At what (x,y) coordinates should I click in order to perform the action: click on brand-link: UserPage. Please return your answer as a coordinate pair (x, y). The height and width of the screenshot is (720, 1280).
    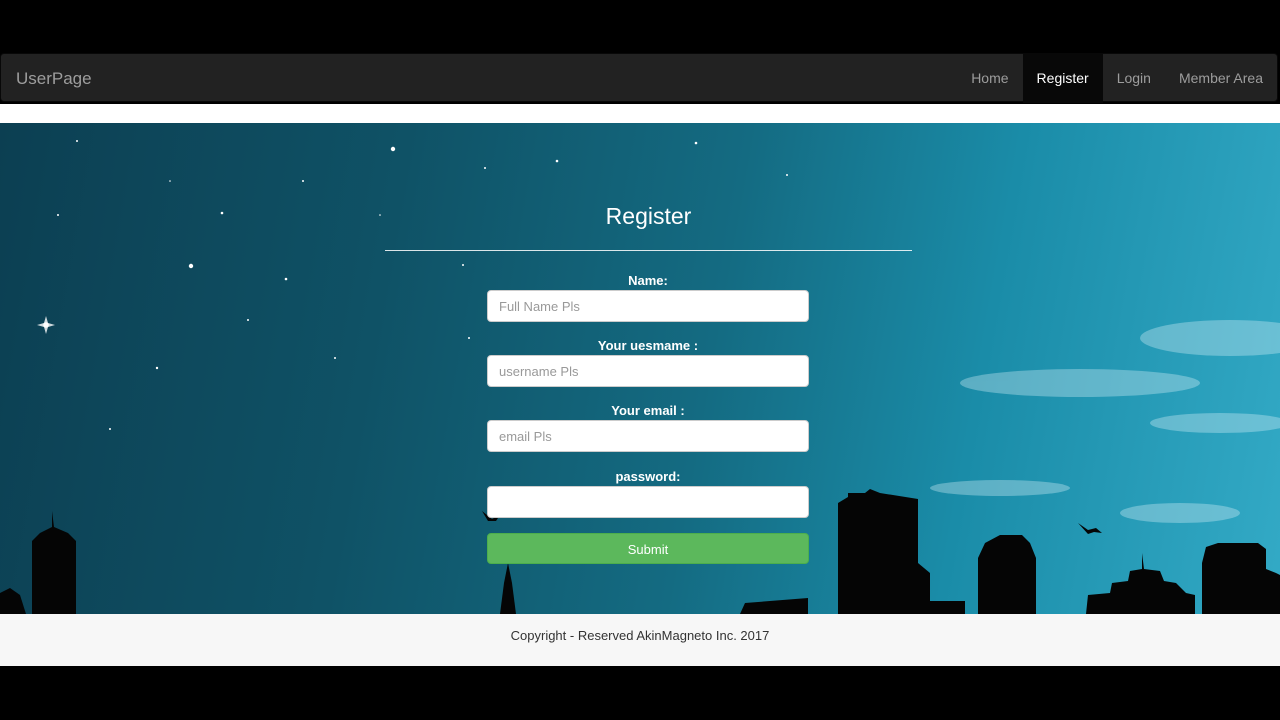
    Looking at the image, I should click on (54, 78).